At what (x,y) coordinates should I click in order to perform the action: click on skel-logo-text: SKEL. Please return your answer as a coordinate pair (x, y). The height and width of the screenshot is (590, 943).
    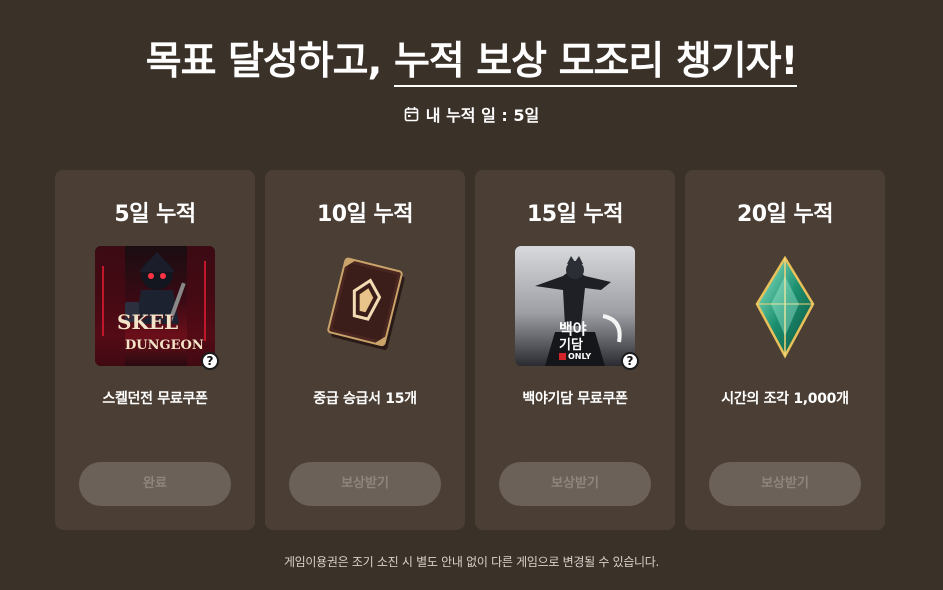
    Looking at the image, I should click on (148, 322).